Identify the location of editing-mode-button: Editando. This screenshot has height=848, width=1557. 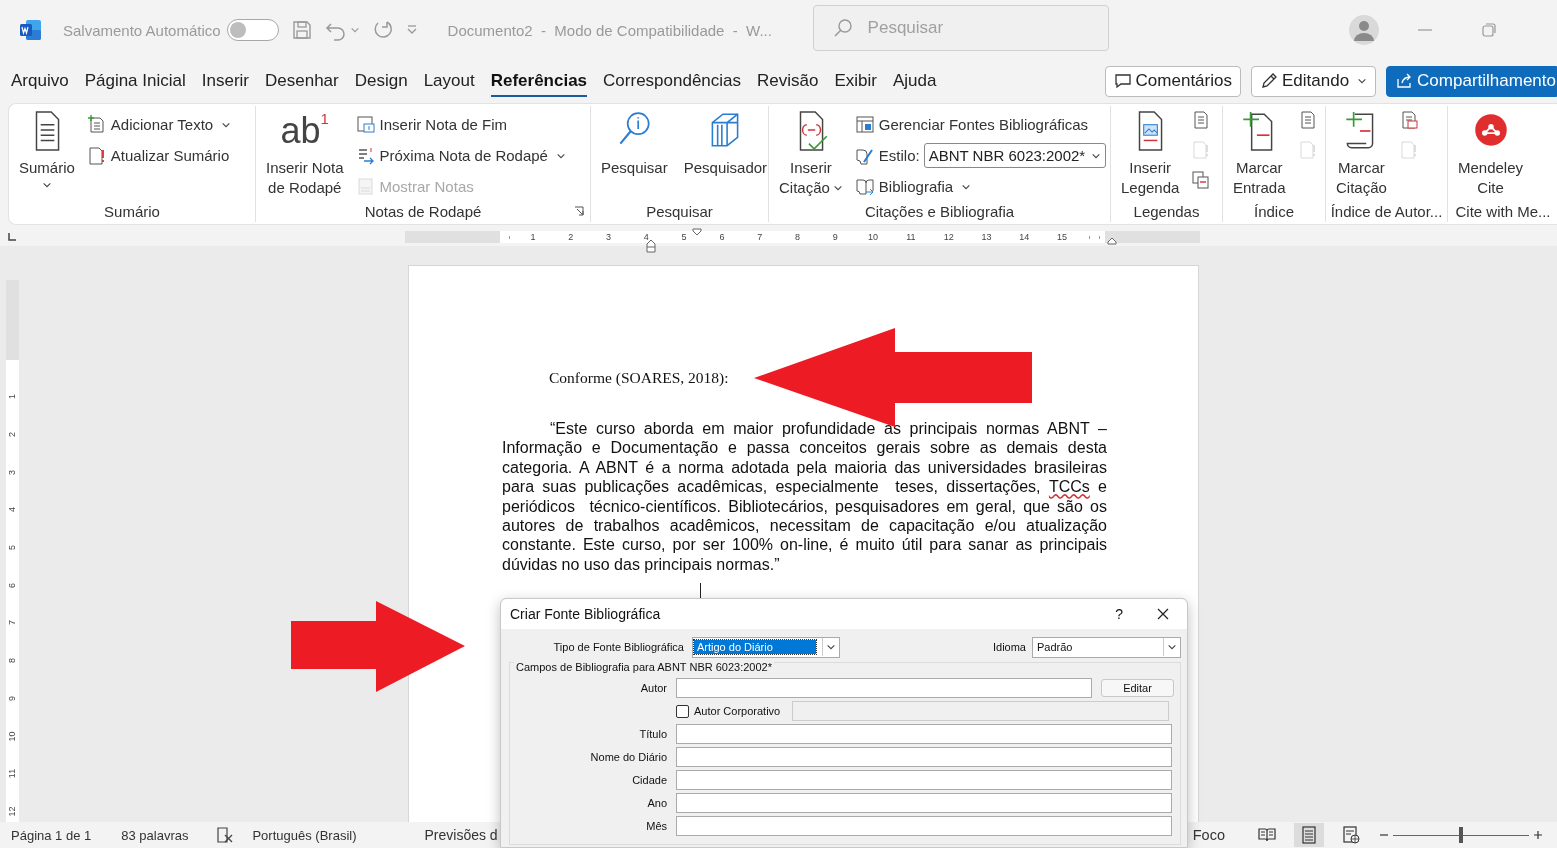
(1313, 81).